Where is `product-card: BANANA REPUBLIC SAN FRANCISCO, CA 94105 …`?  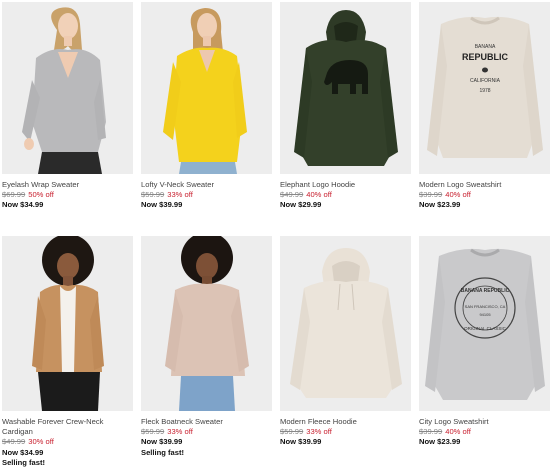
product-card: BANANA REPUBLIC SAN FRANCISCO, CA 94105 … is located at coordinates (484, 342).